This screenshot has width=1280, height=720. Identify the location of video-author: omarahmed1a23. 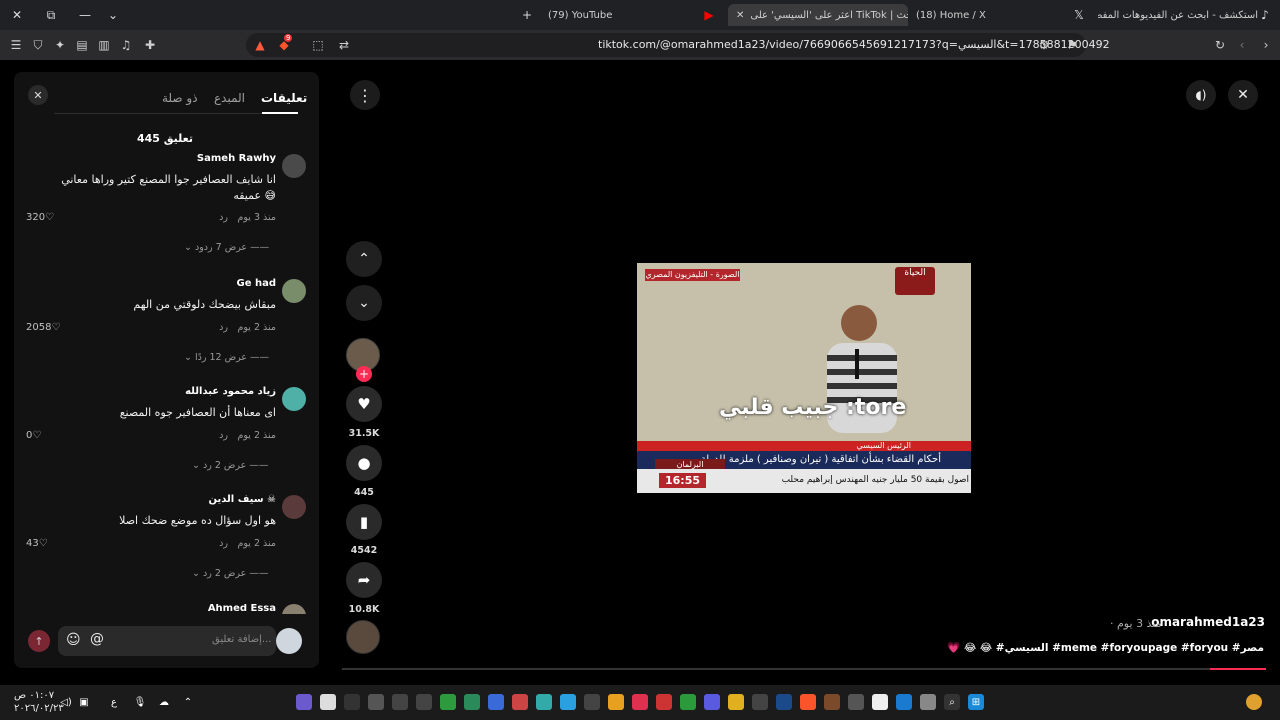
(1208, 622).